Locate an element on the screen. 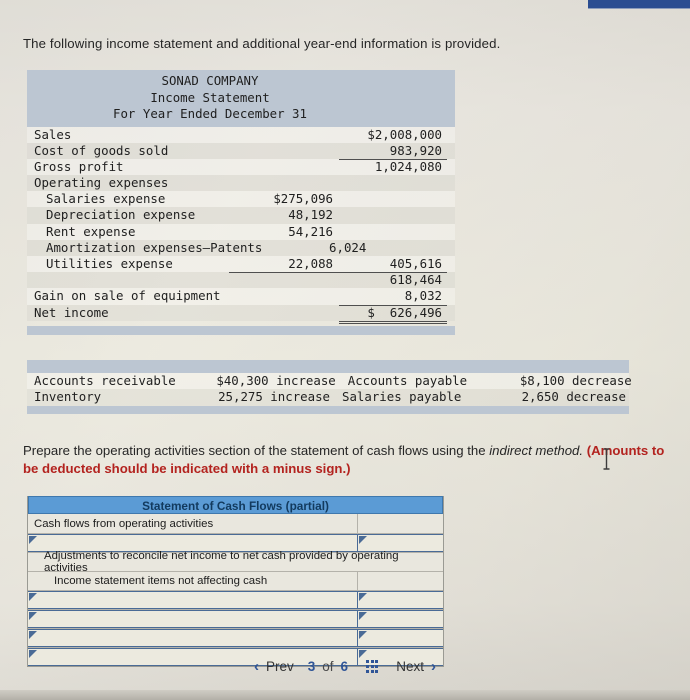 The height and width of the screenshot is (700, 690). row-label: Amortization expenses–Patents is located at coordinates (154, 247).